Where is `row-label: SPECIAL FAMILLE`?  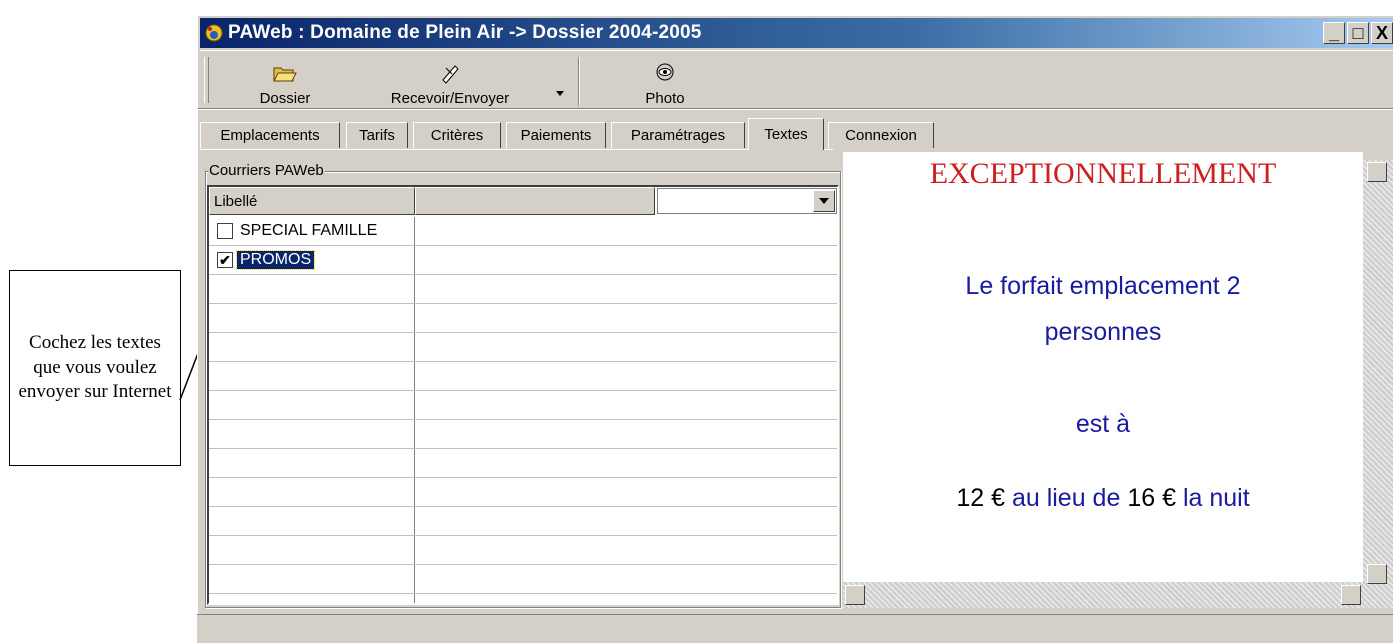 row-label: SPECIAL FAMILLE is located at coordinates (309, 230).